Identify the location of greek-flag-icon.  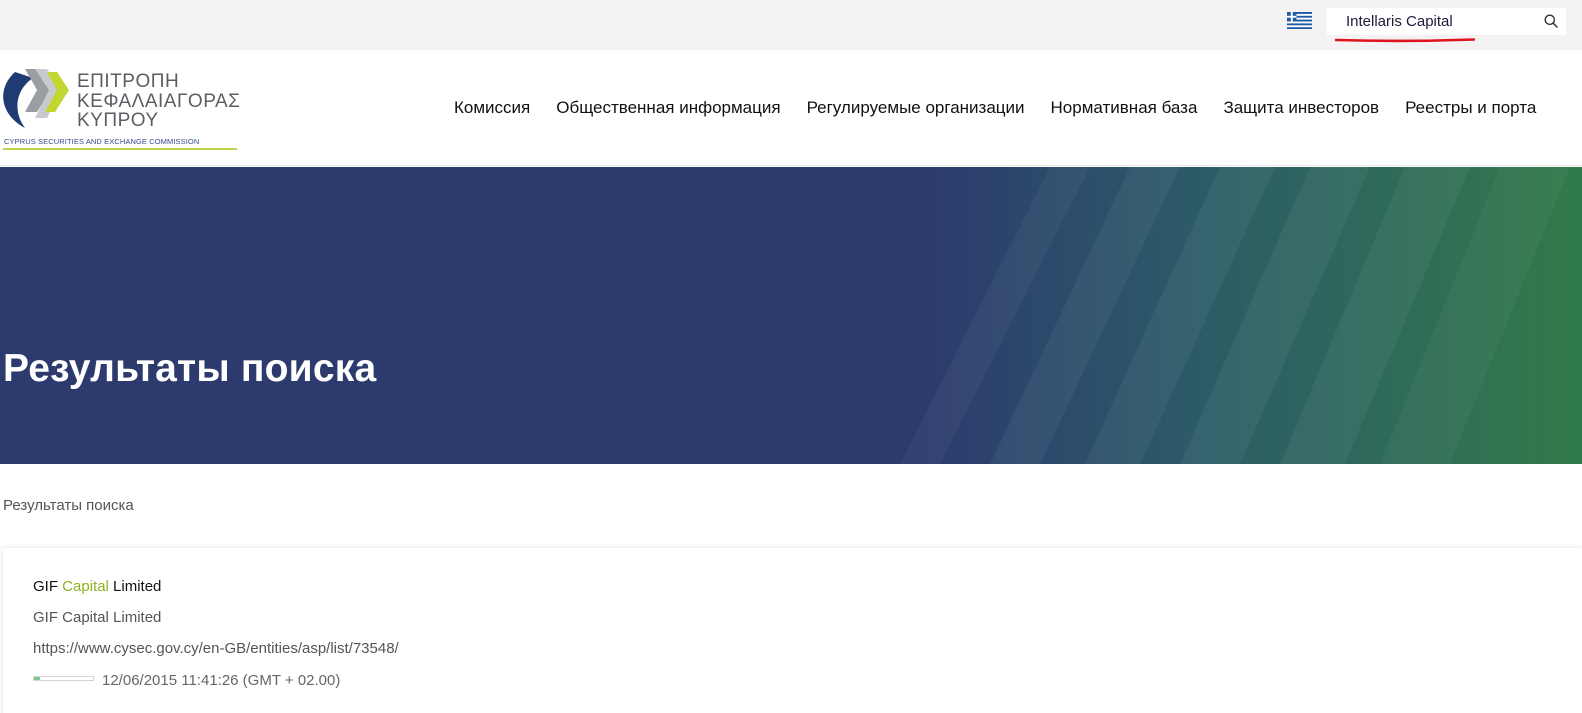
(1299, 20).